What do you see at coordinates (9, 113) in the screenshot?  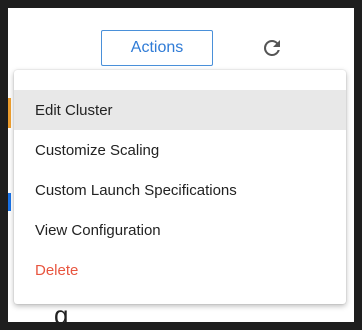 I see `left-accent-bar` at bounding box center [9, 113].